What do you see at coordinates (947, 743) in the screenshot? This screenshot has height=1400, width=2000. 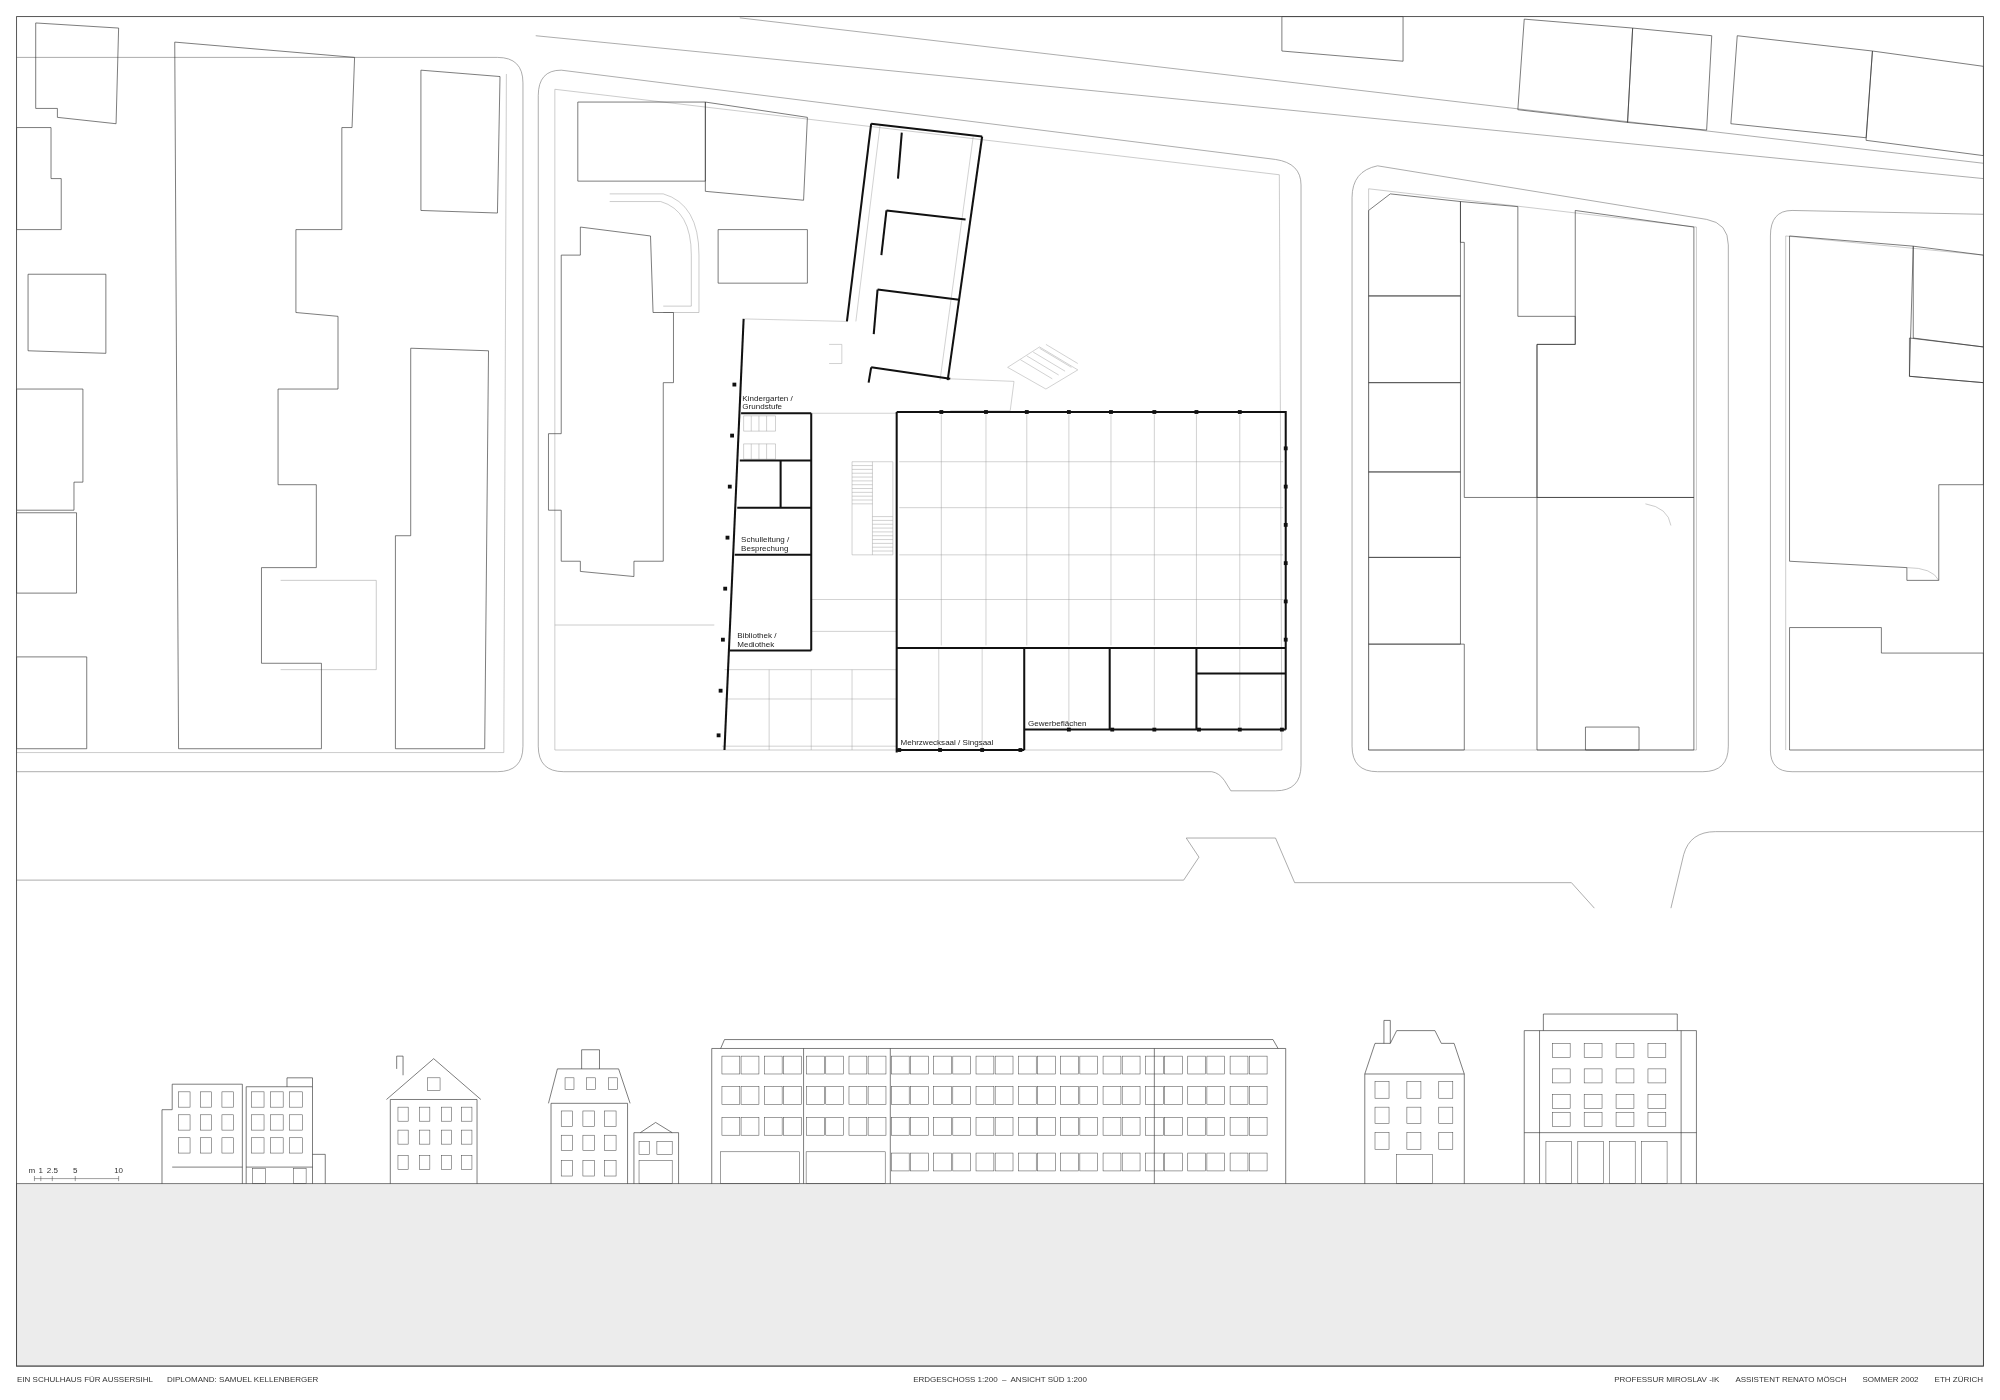 I see `room-label: Mehrzwecksaal / Singsaal` at bounding box center [947, 743].